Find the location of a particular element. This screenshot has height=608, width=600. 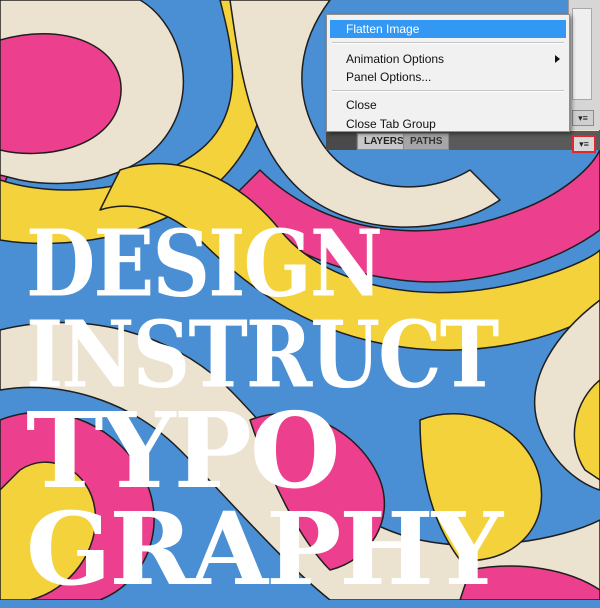

menu-item-animation-options: Animation Options is located at coordinates (448, 59).